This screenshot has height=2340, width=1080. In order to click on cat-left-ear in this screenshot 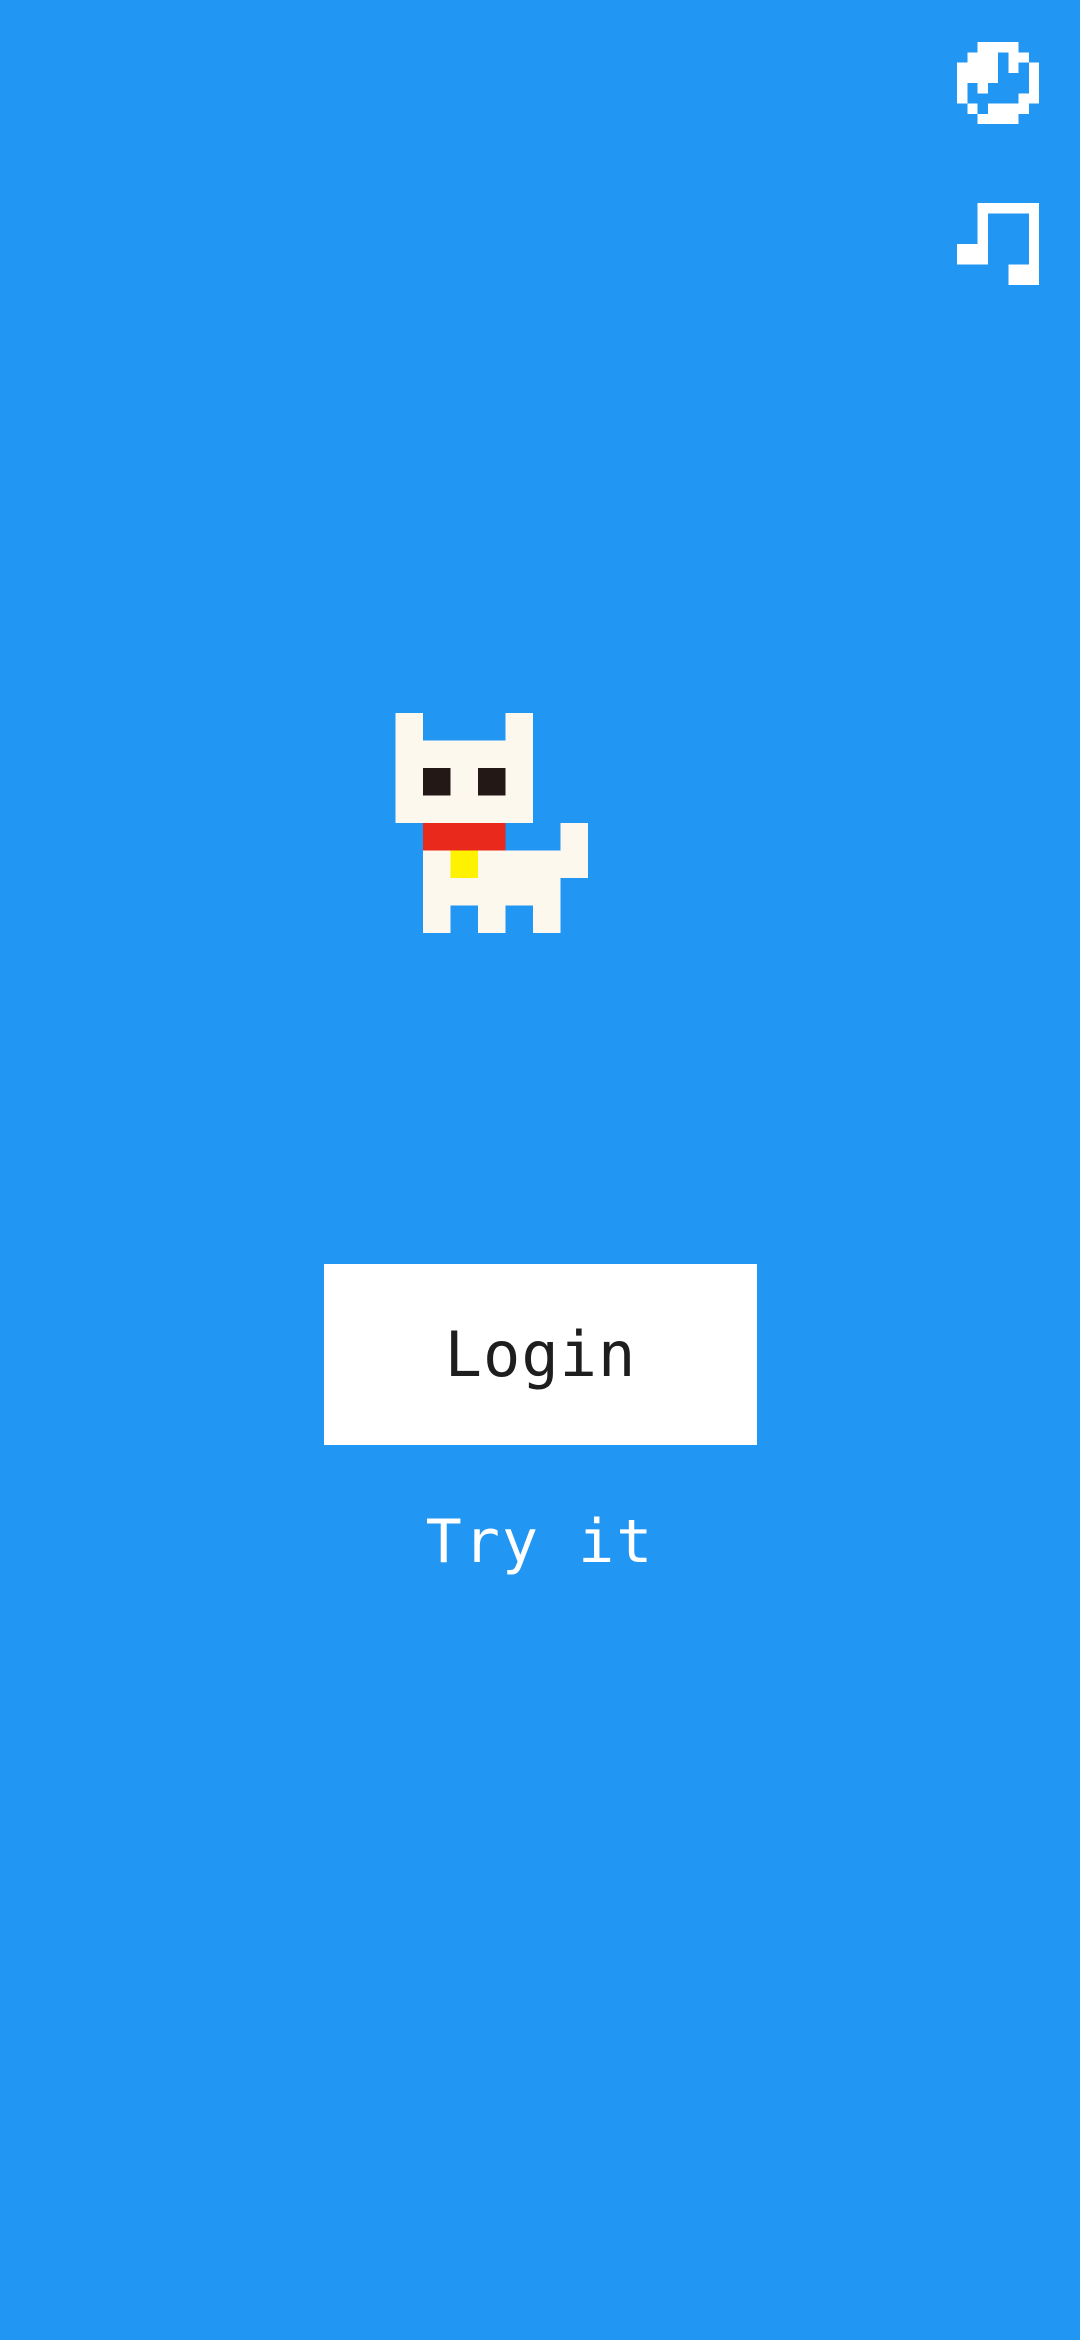, I will do `click(409, 727)`.